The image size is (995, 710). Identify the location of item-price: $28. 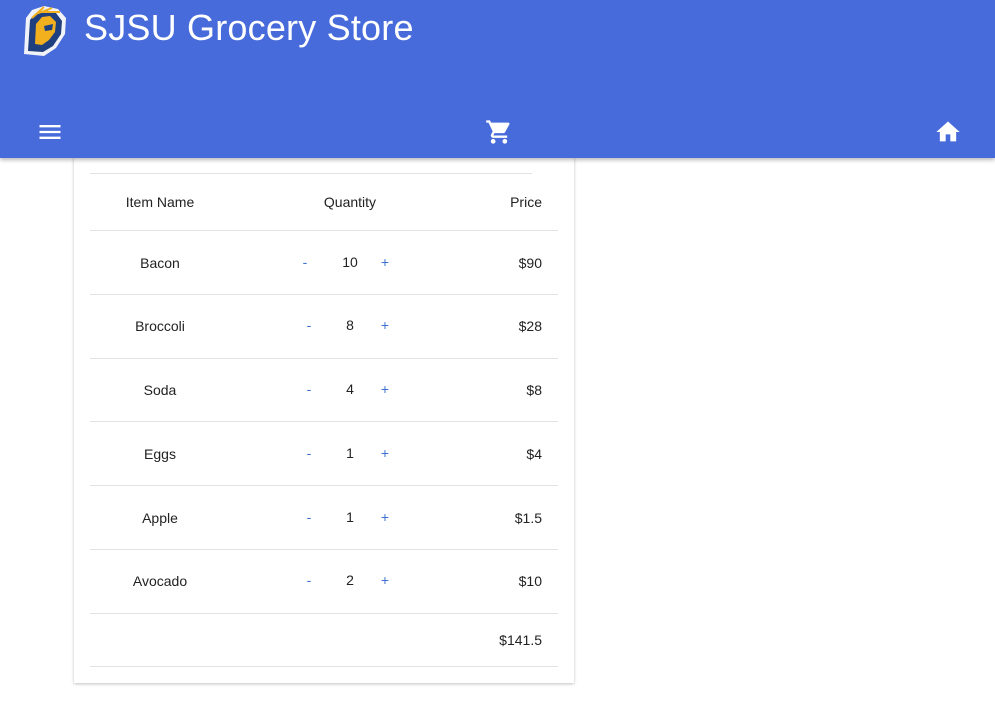
(530, 326).